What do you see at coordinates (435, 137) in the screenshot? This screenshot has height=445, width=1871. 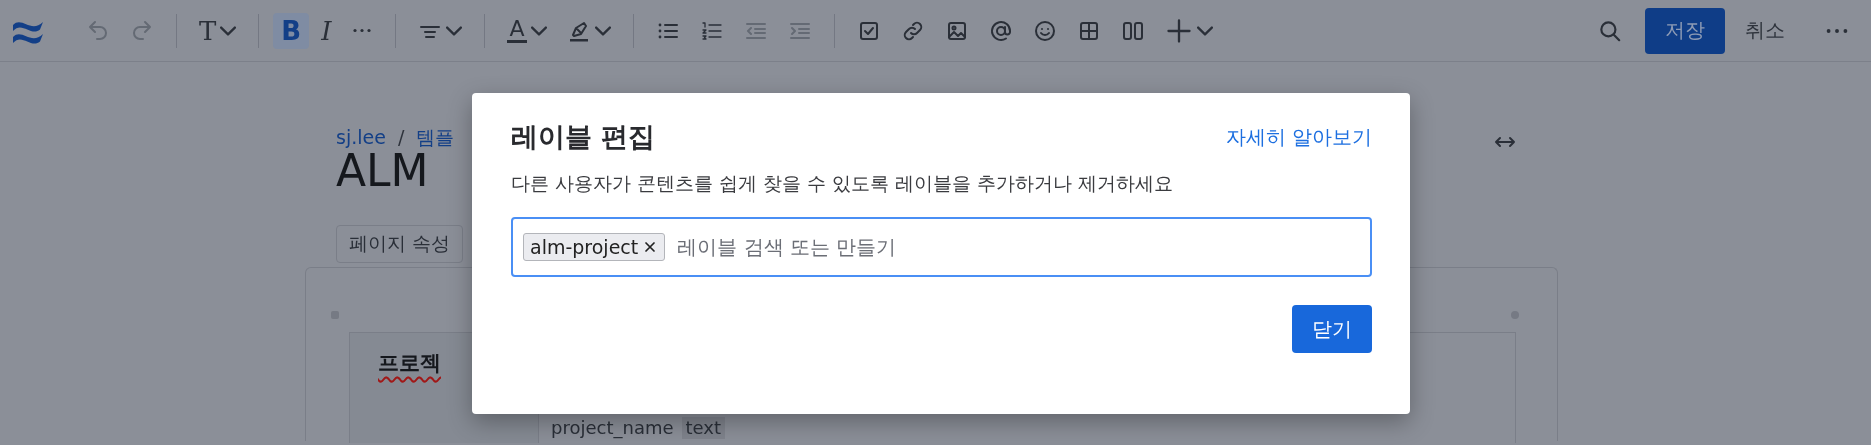 I see `breadcrumb-link: 템플` at bounding box center [435, 137].